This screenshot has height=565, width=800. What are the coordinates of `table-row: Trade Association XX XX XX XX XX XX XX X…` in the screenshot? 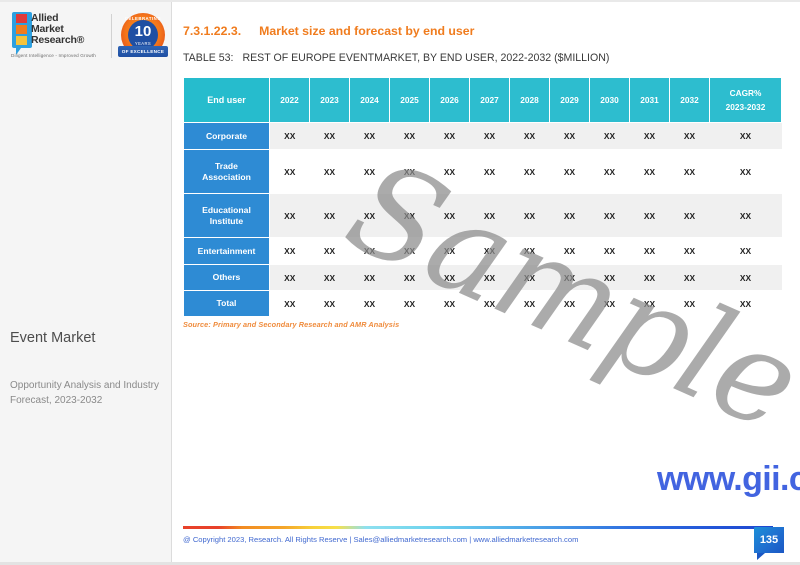 It's located at (482, 171).